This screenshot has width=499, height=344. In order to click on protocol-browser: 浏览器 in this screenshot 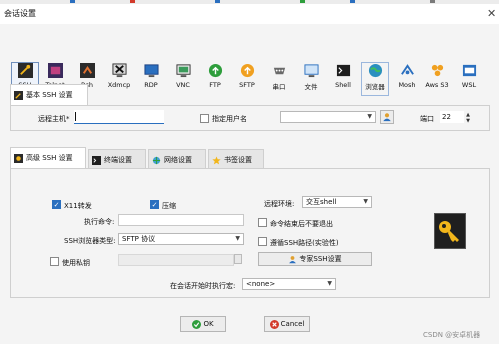, I will do `click(375, 79)`.